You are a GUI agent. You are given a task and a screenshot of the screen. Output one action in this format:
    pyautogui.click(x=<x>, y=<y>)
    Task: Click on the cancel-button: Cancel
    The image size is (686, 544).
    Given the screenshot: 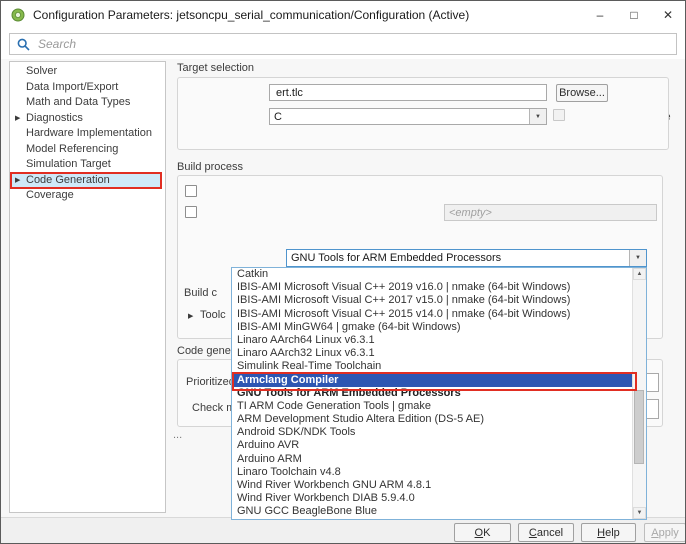 What is the action you would take?
    pyautogui.click(x=546, y=532)
    